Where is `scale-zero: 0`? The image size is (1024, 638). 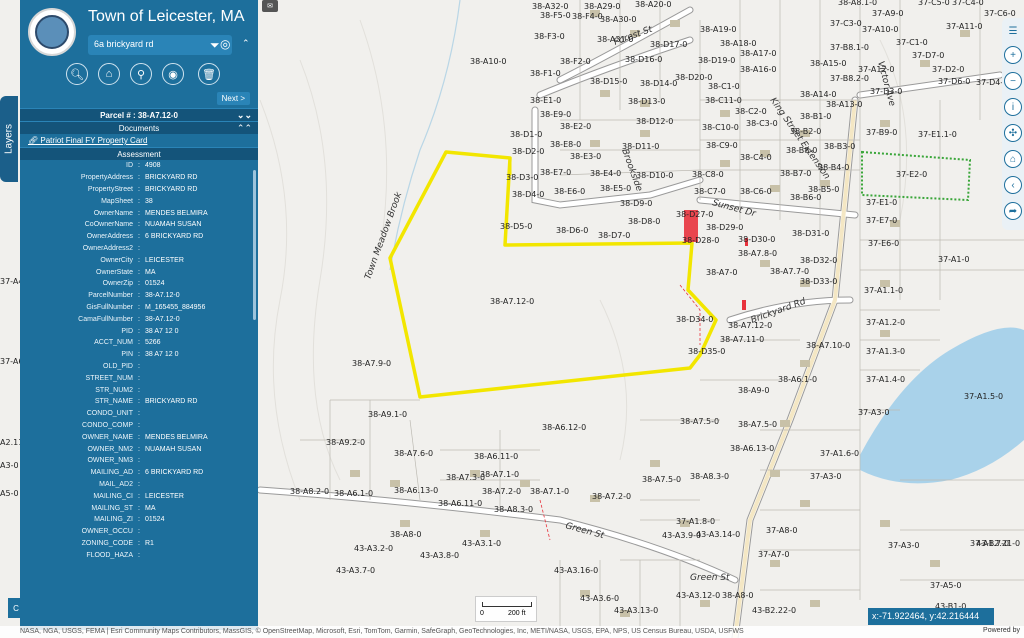 scale-zero: 0 is located at coordinates (482, 613).